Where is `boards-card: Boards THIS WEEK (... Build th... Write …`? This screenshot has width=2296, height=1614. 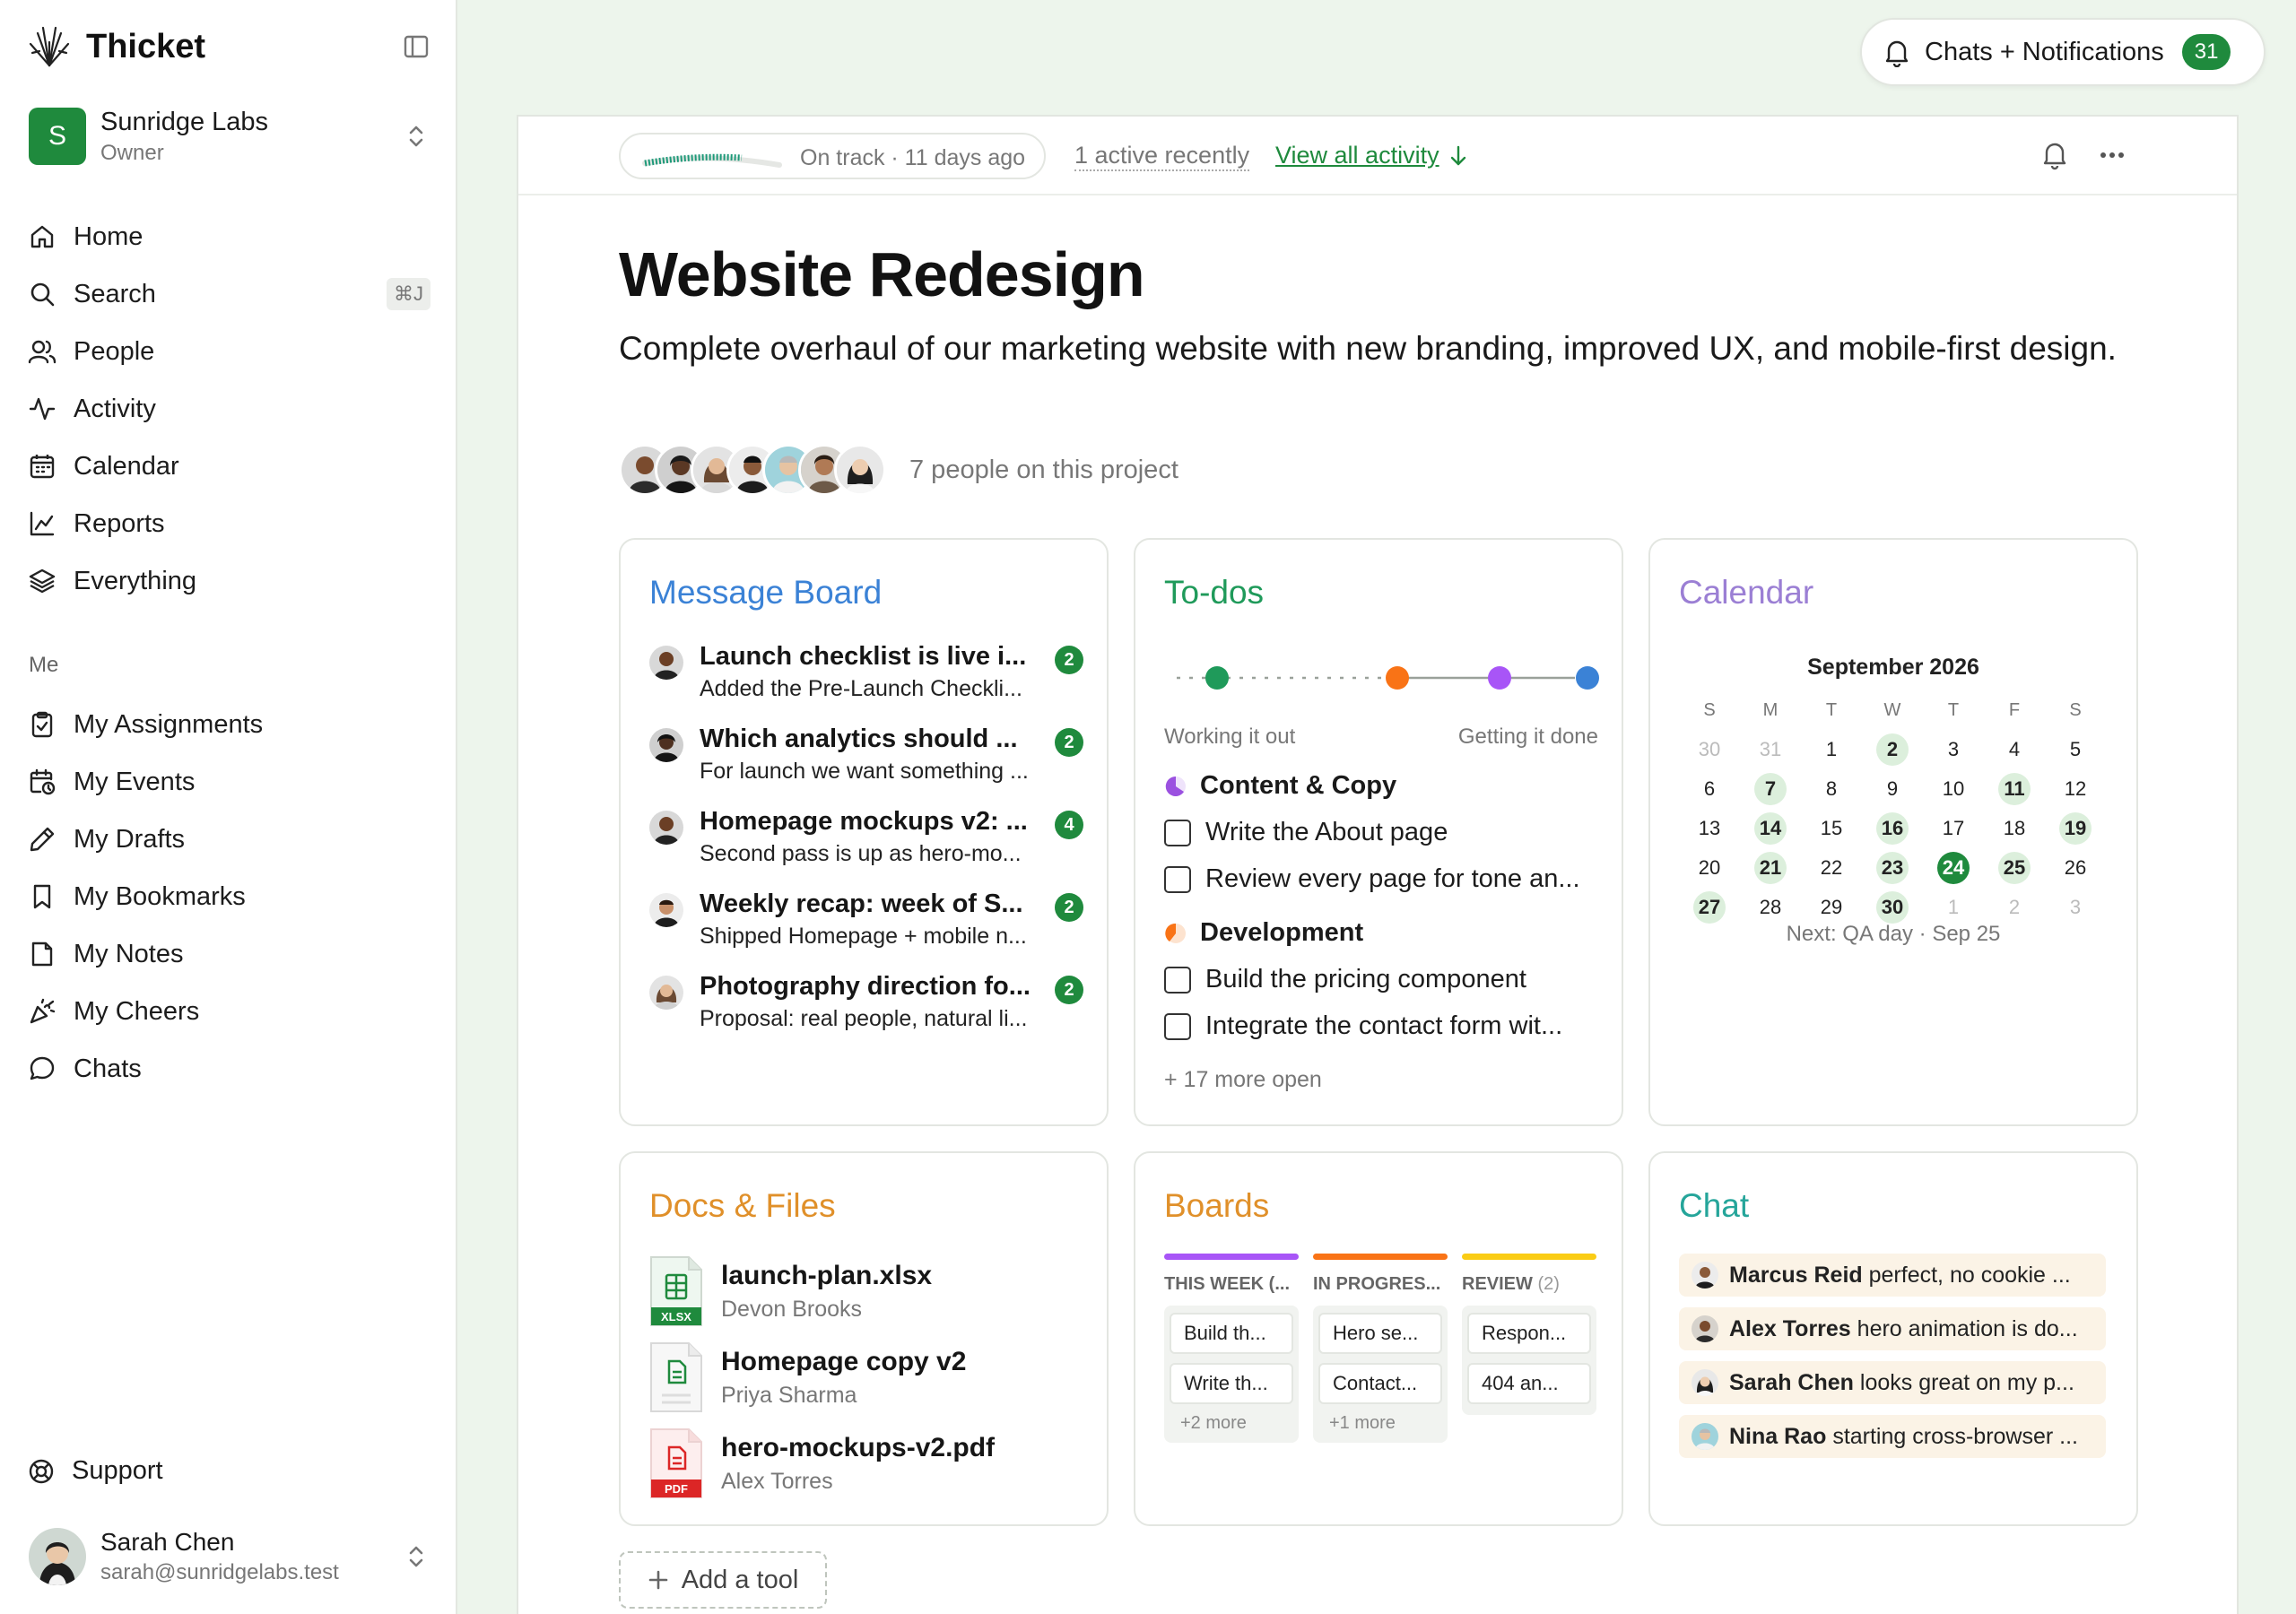 boards-card: Boards THIS WEEK (... Build th... Write … is located at coordinates (1378, 1338).